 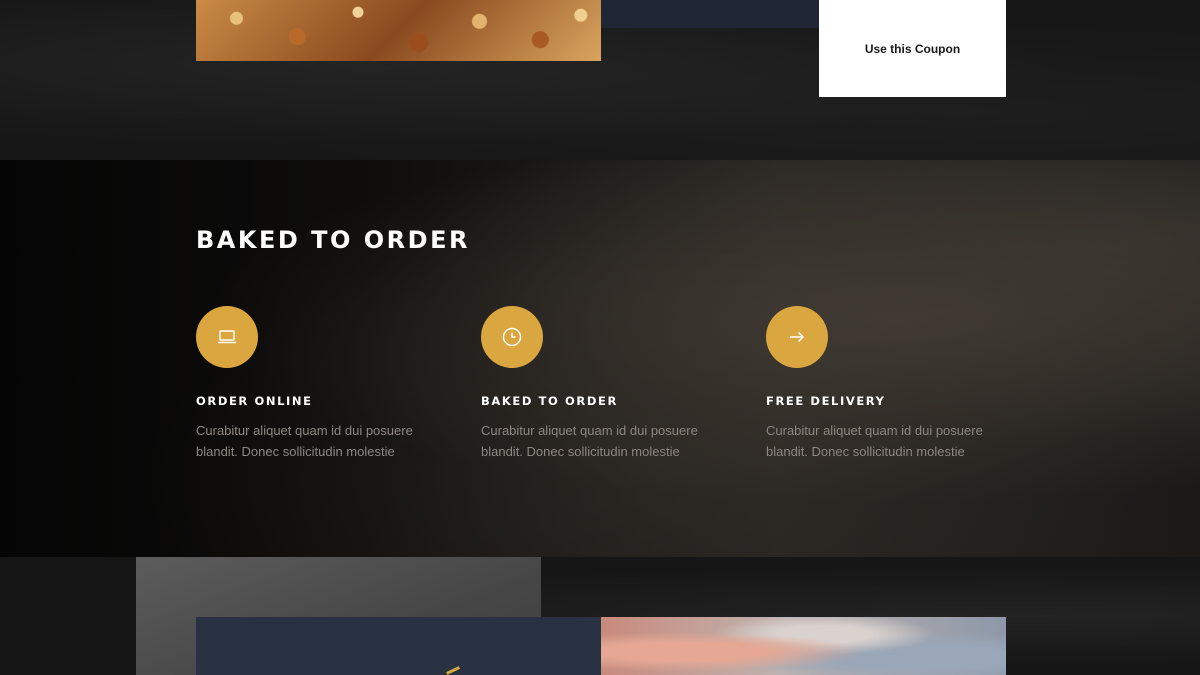 I want to click on coupon-info-block, so click(x=710, y=14).